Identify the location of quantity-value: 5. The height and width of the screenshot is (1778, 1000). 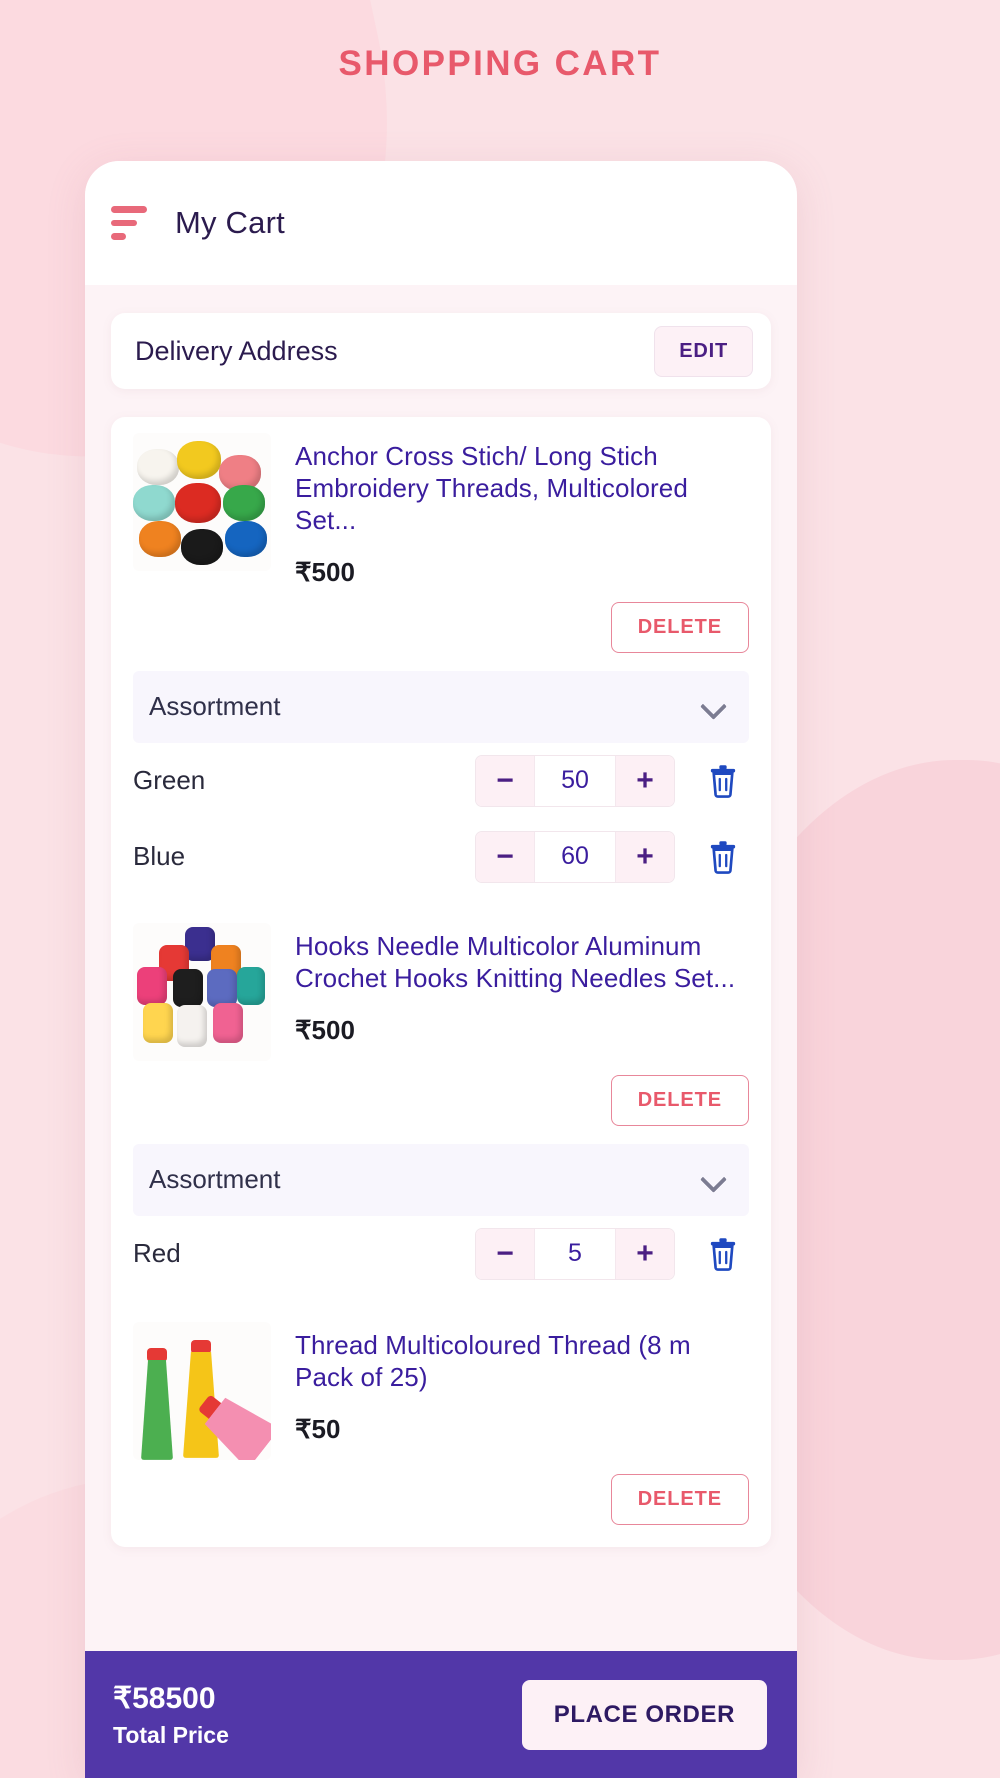
(575, 1253).